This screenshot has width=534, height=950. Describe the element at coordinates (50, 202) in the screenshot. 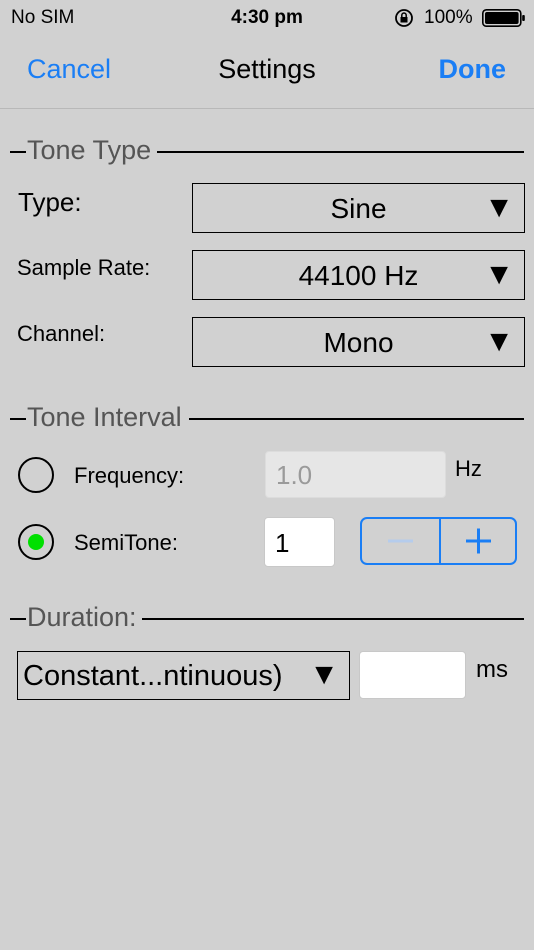

I see `type-label: Type:` at that location.